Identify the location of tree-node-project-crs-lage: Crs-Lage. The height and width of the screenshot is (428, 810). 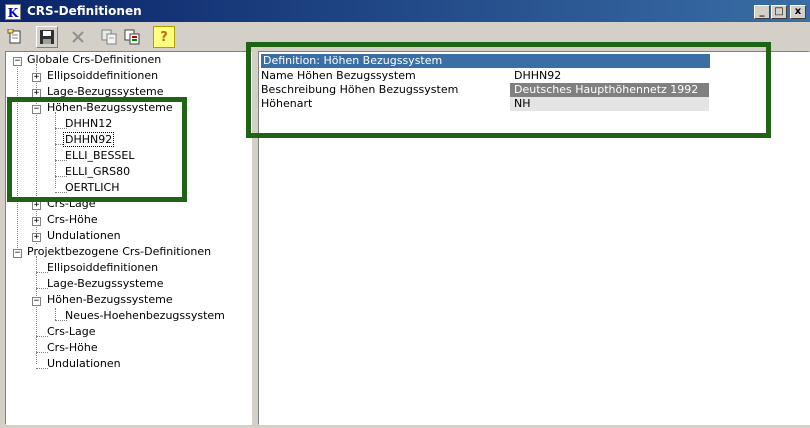
(71, 331).